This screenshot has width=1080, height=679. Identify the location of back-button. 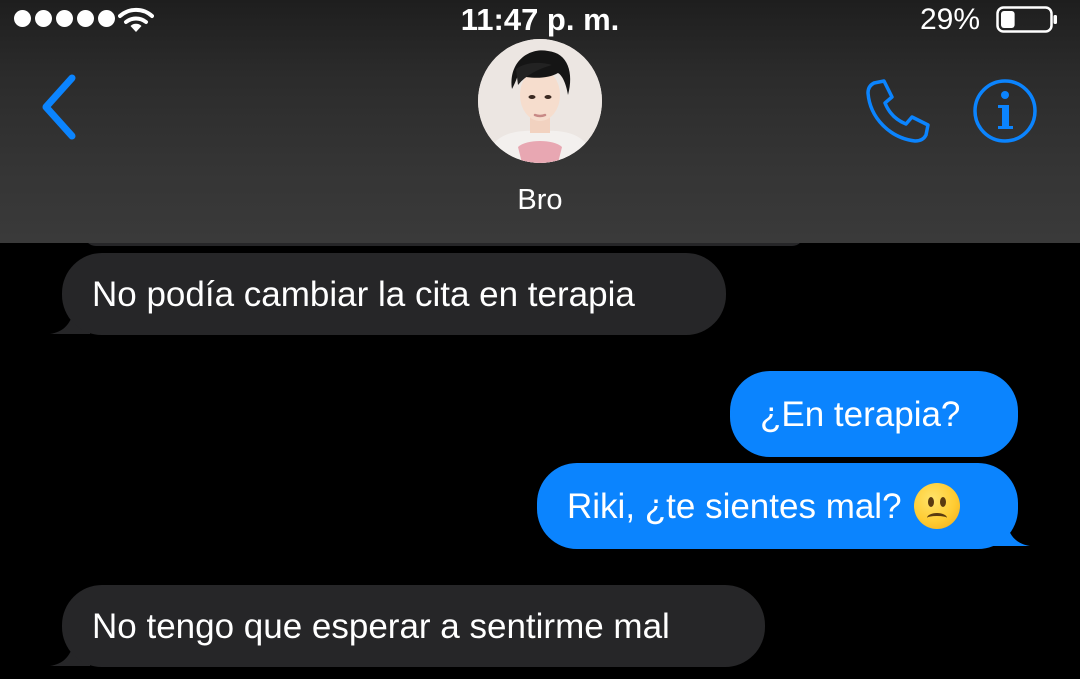
(60, 107).